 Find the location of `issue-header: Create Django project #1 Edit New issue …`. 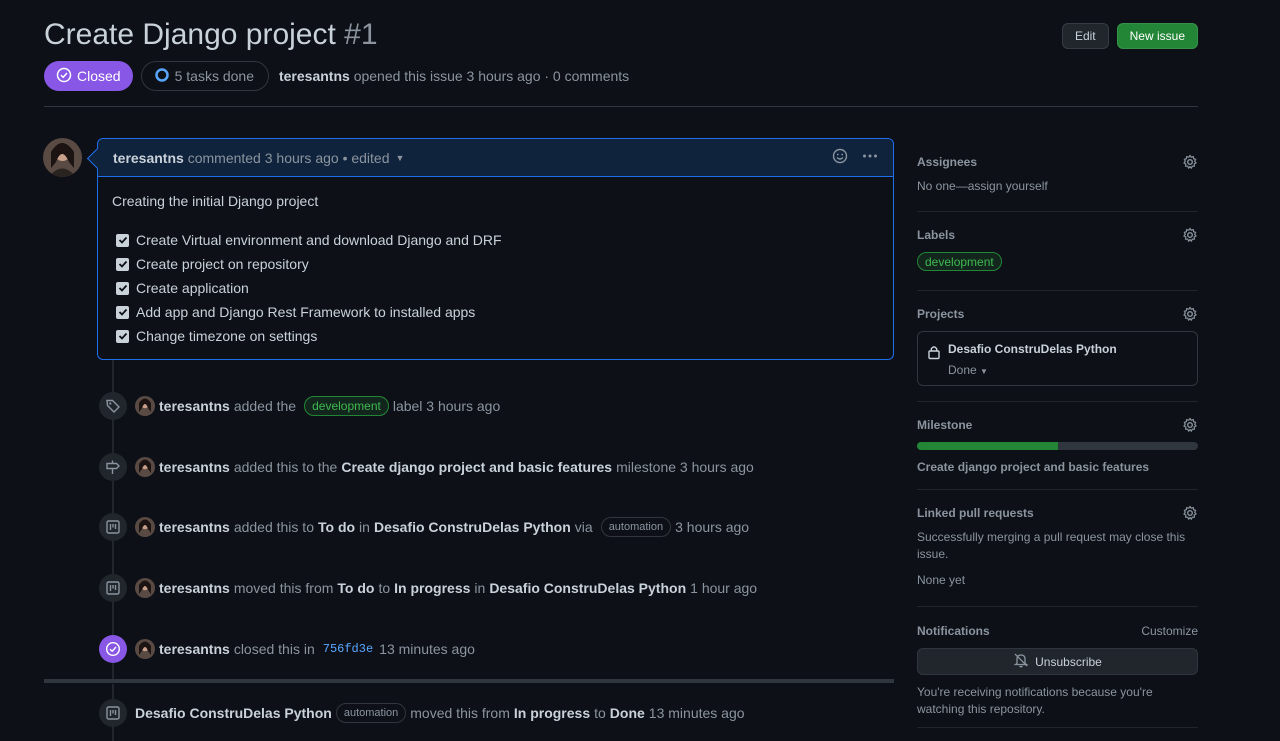

issue-header: Create Django project #1 Edit New issue … is located at coordinates (621, 61).